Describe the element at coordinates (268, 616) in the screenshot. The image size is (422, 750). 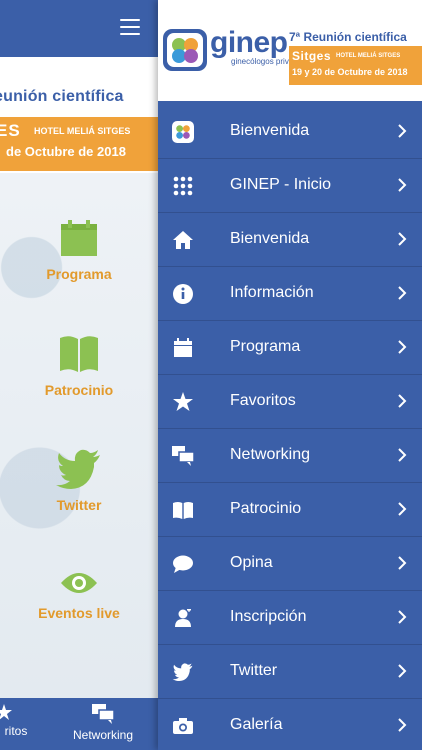
I see `menu-item-label: Inscripción` at that location.